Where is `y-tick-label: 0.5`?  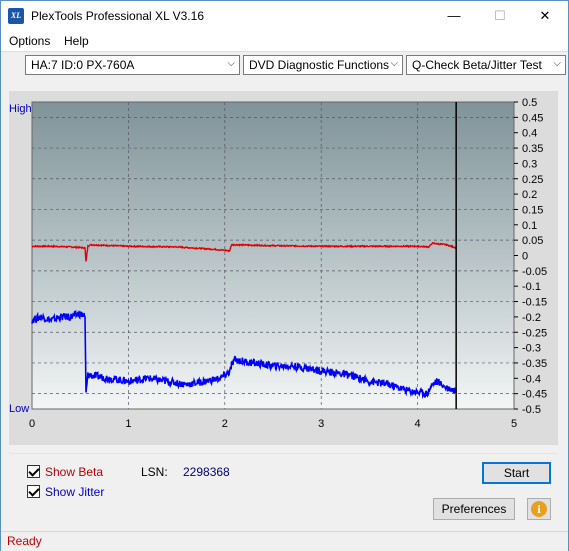 y-tick-label: 0.5 is located at coordinates (529, 103).